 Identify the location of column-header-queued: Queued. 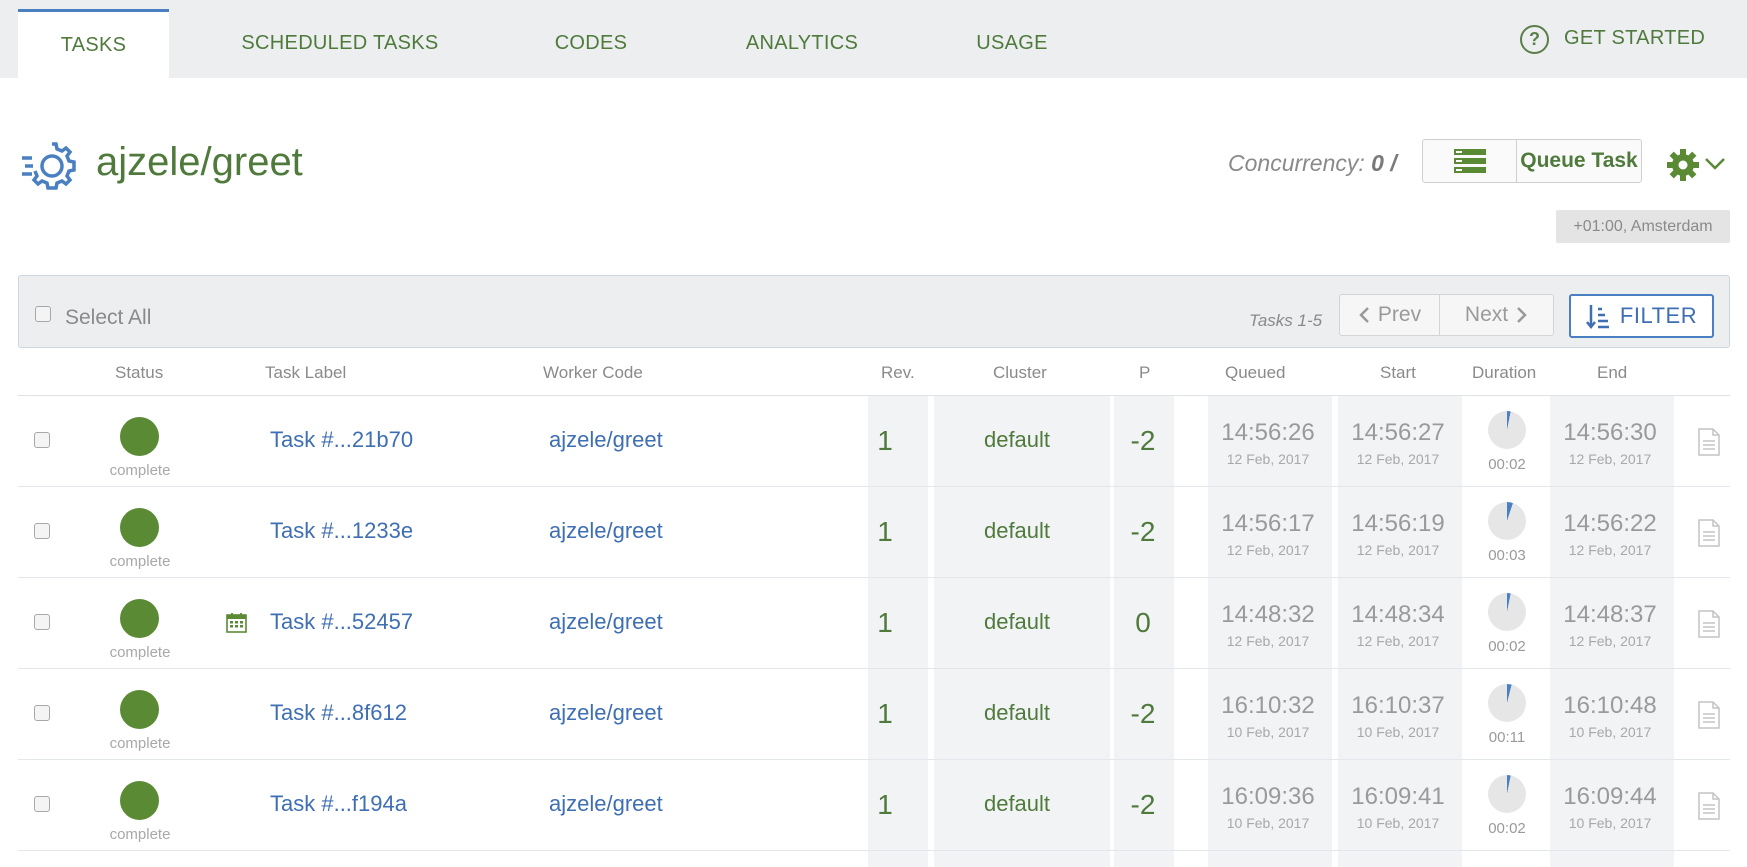
(1255, 372).